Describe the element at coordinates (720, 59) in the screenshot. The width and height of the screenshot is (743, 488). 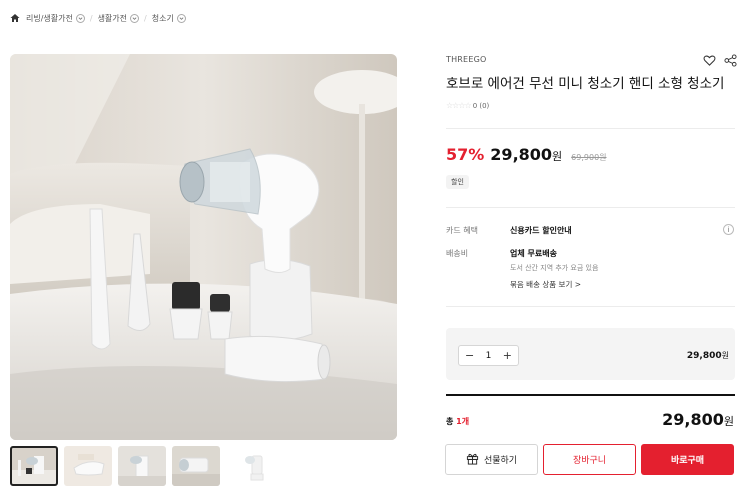
I see `product-actions` at that location.